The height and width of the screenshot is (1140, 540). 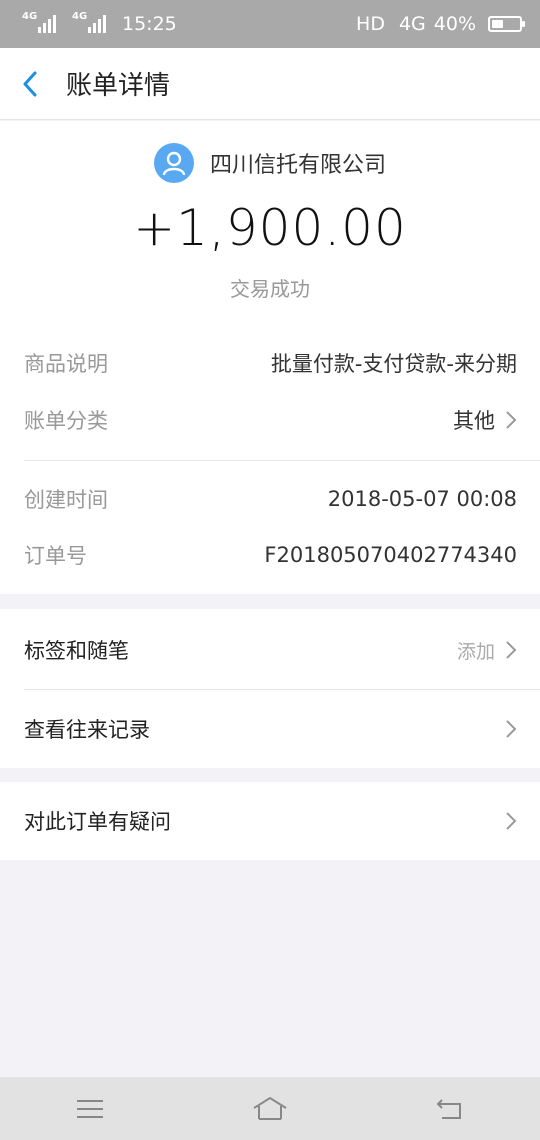 I want to click on payee-name: 四川信托有限公司, so click(x=297, y=165).